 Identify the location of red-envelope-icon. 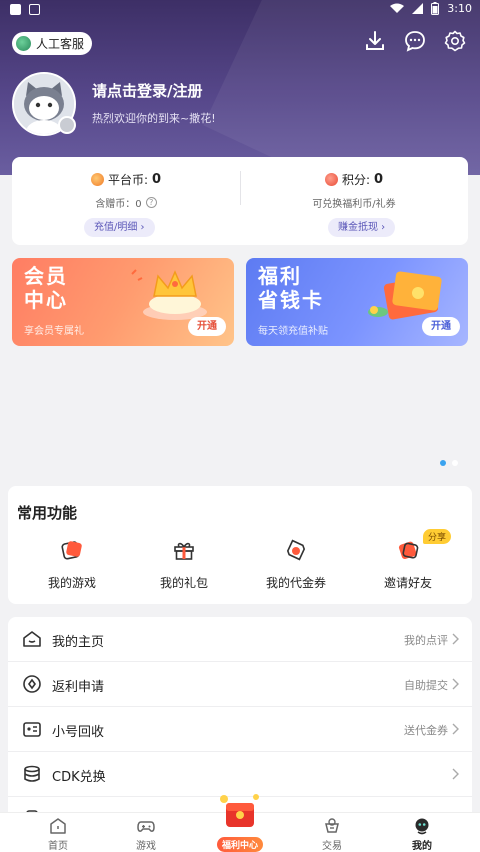
(405, 295).